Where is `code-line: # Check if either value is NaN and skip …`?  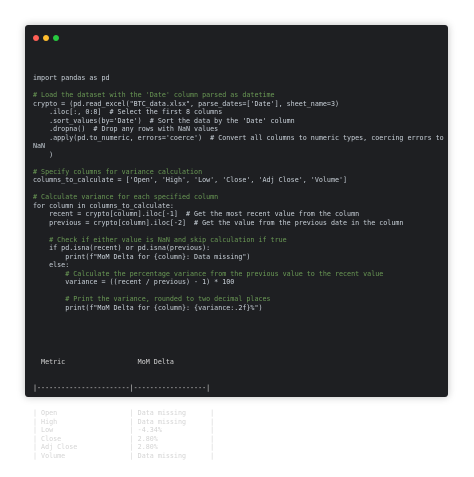 code-line: # Check if either value is NaN and skip … is located at coordinates (160, 239).